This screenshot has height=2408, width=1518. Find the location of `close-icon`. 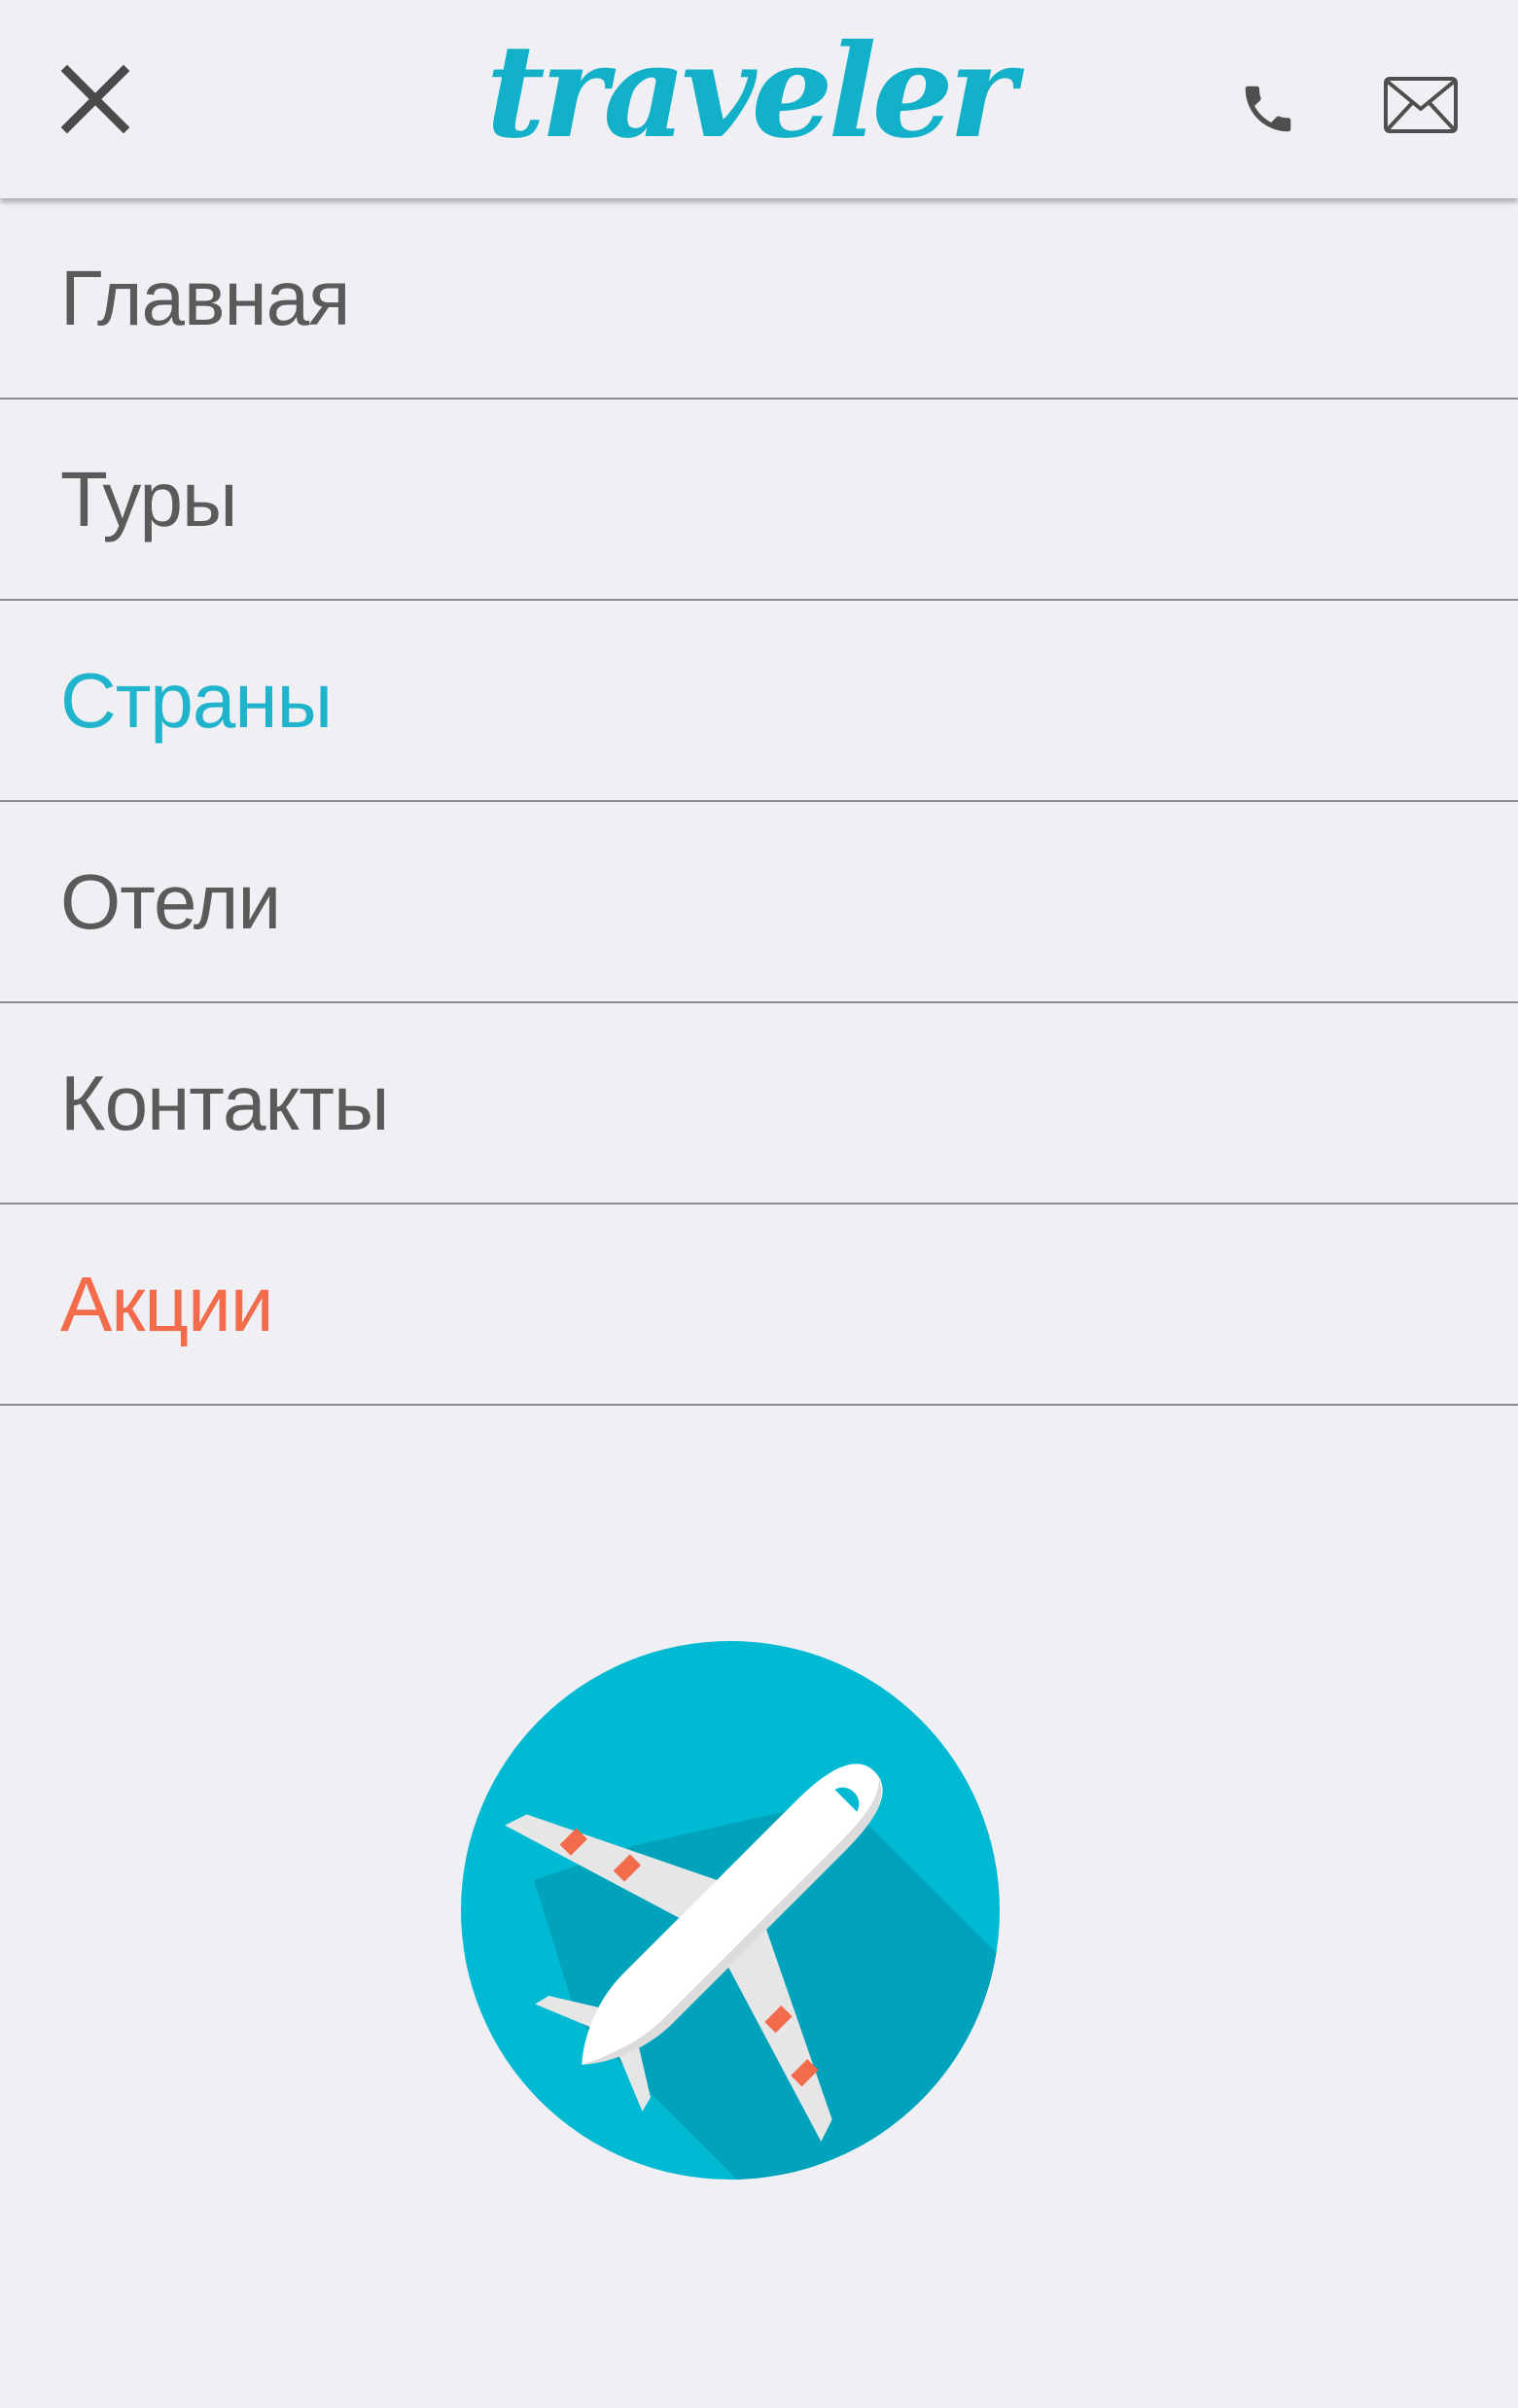

close-icon is located at coordinates (95, 101).